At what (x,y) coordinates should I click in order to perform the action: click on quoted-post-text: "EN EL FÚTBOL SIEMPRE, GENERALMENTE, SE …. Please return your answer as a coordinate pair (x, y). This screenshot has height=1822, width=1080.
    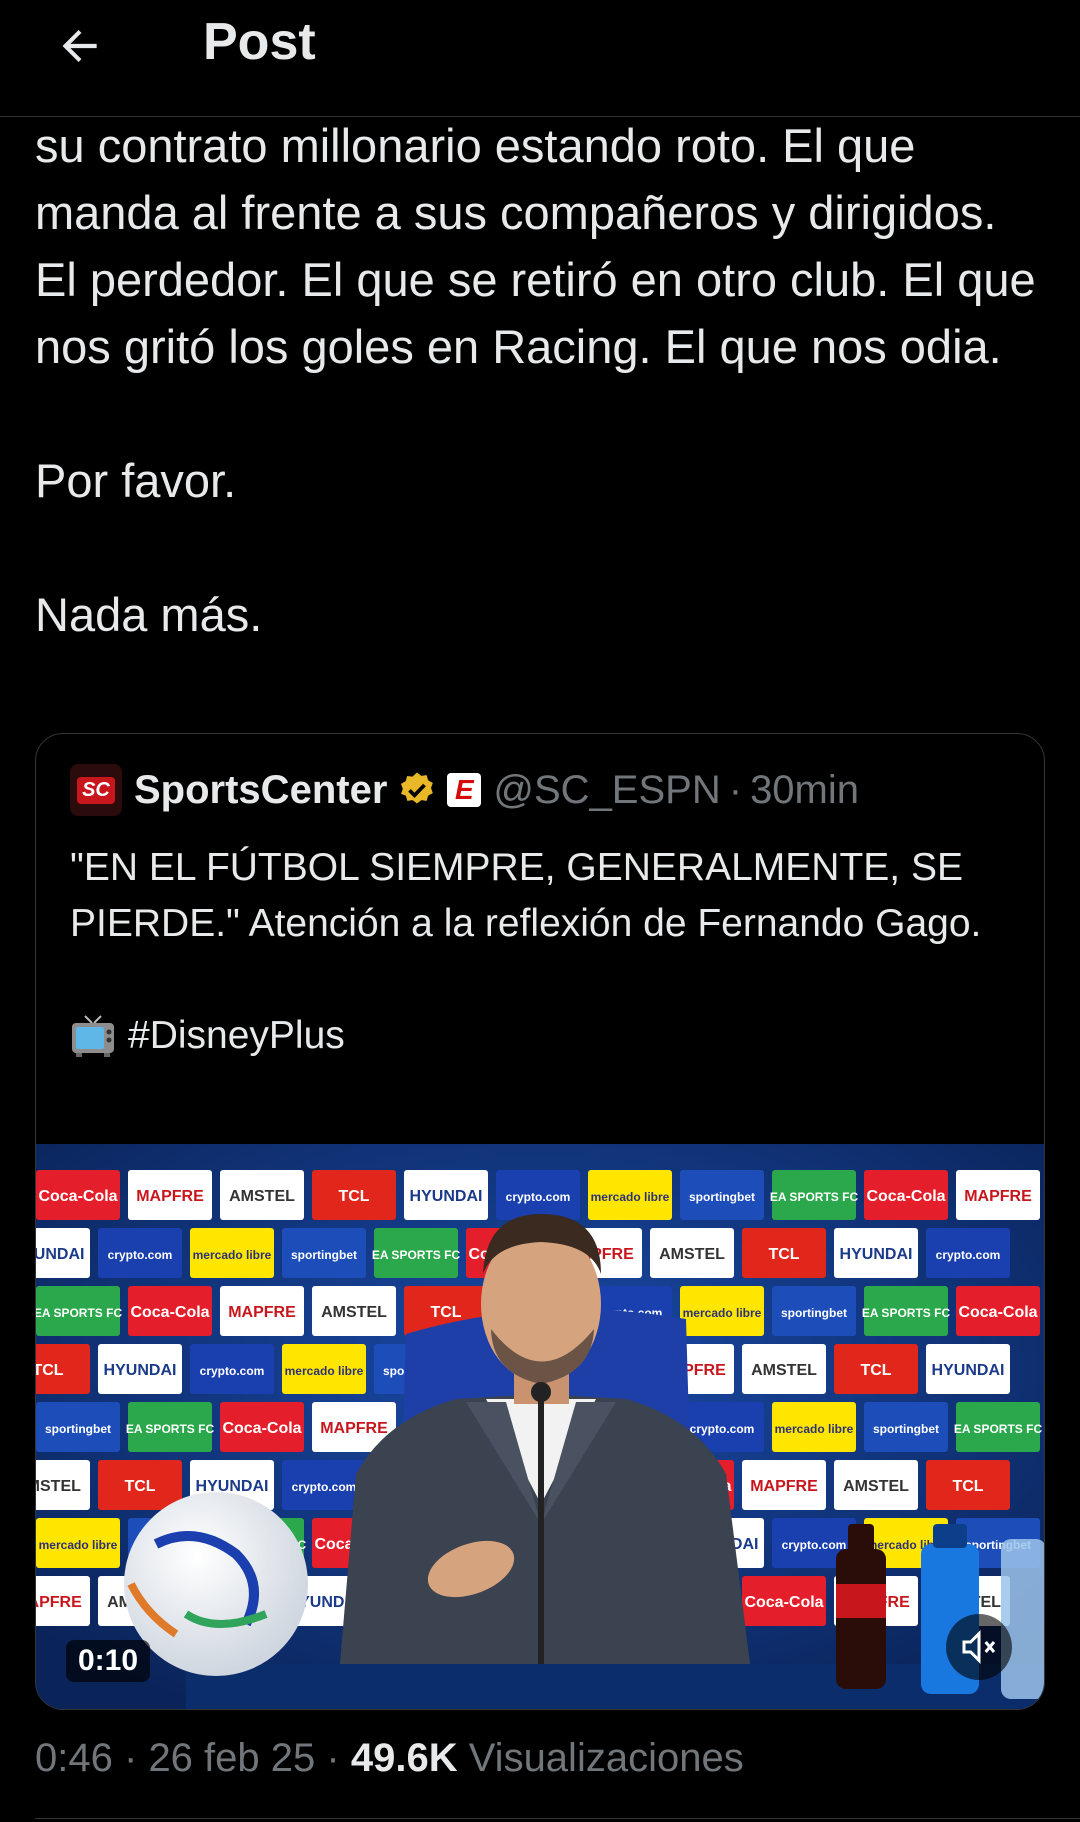
    Looking at the image, I should click on (540, 952).